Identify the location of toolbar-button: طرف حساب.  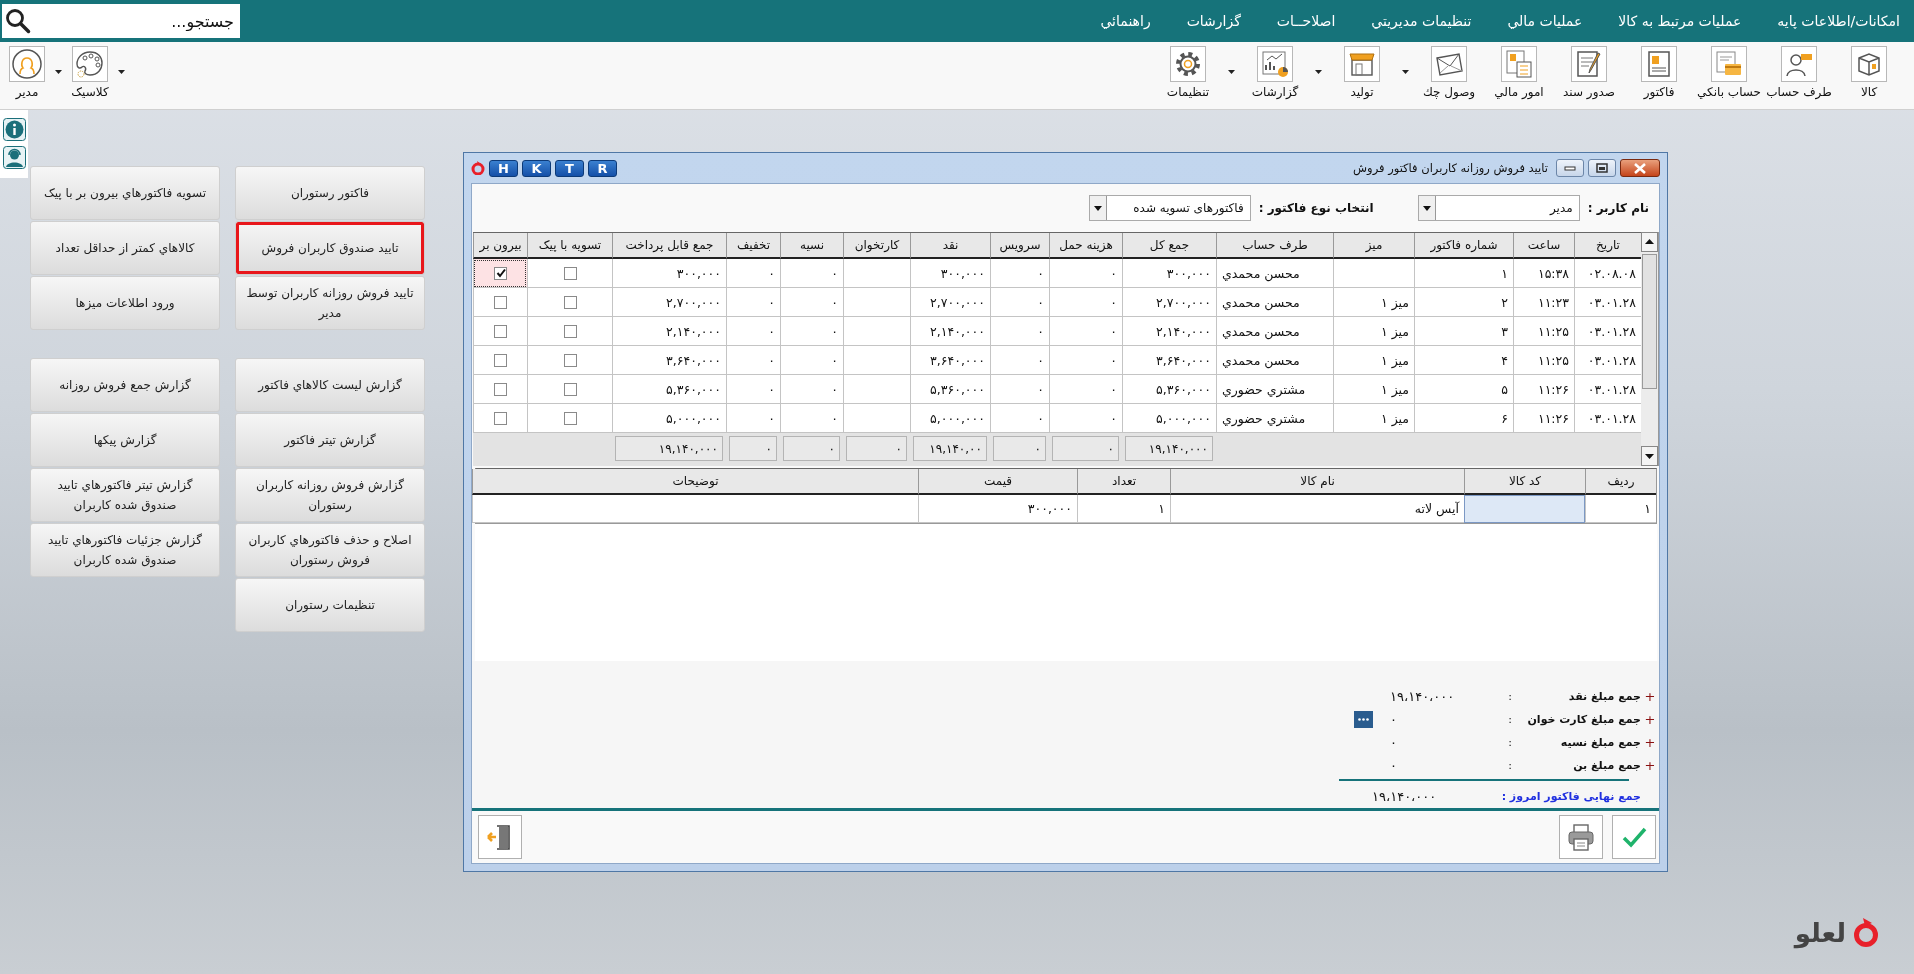
(1799, 70).